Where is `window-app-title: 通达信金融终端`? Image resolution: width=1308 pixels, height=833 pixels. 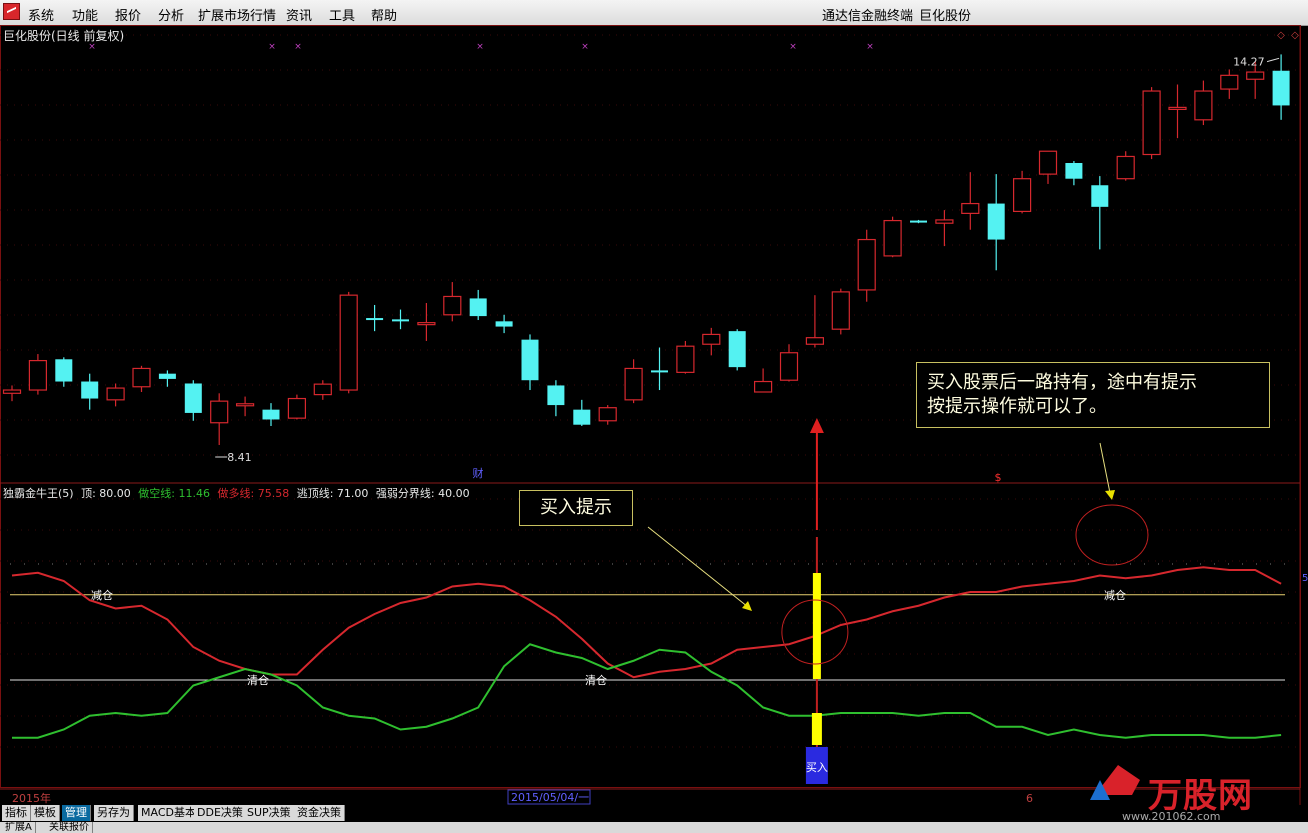 window-app-title: 通达信金融终端 is located at coordinates (868, 16).